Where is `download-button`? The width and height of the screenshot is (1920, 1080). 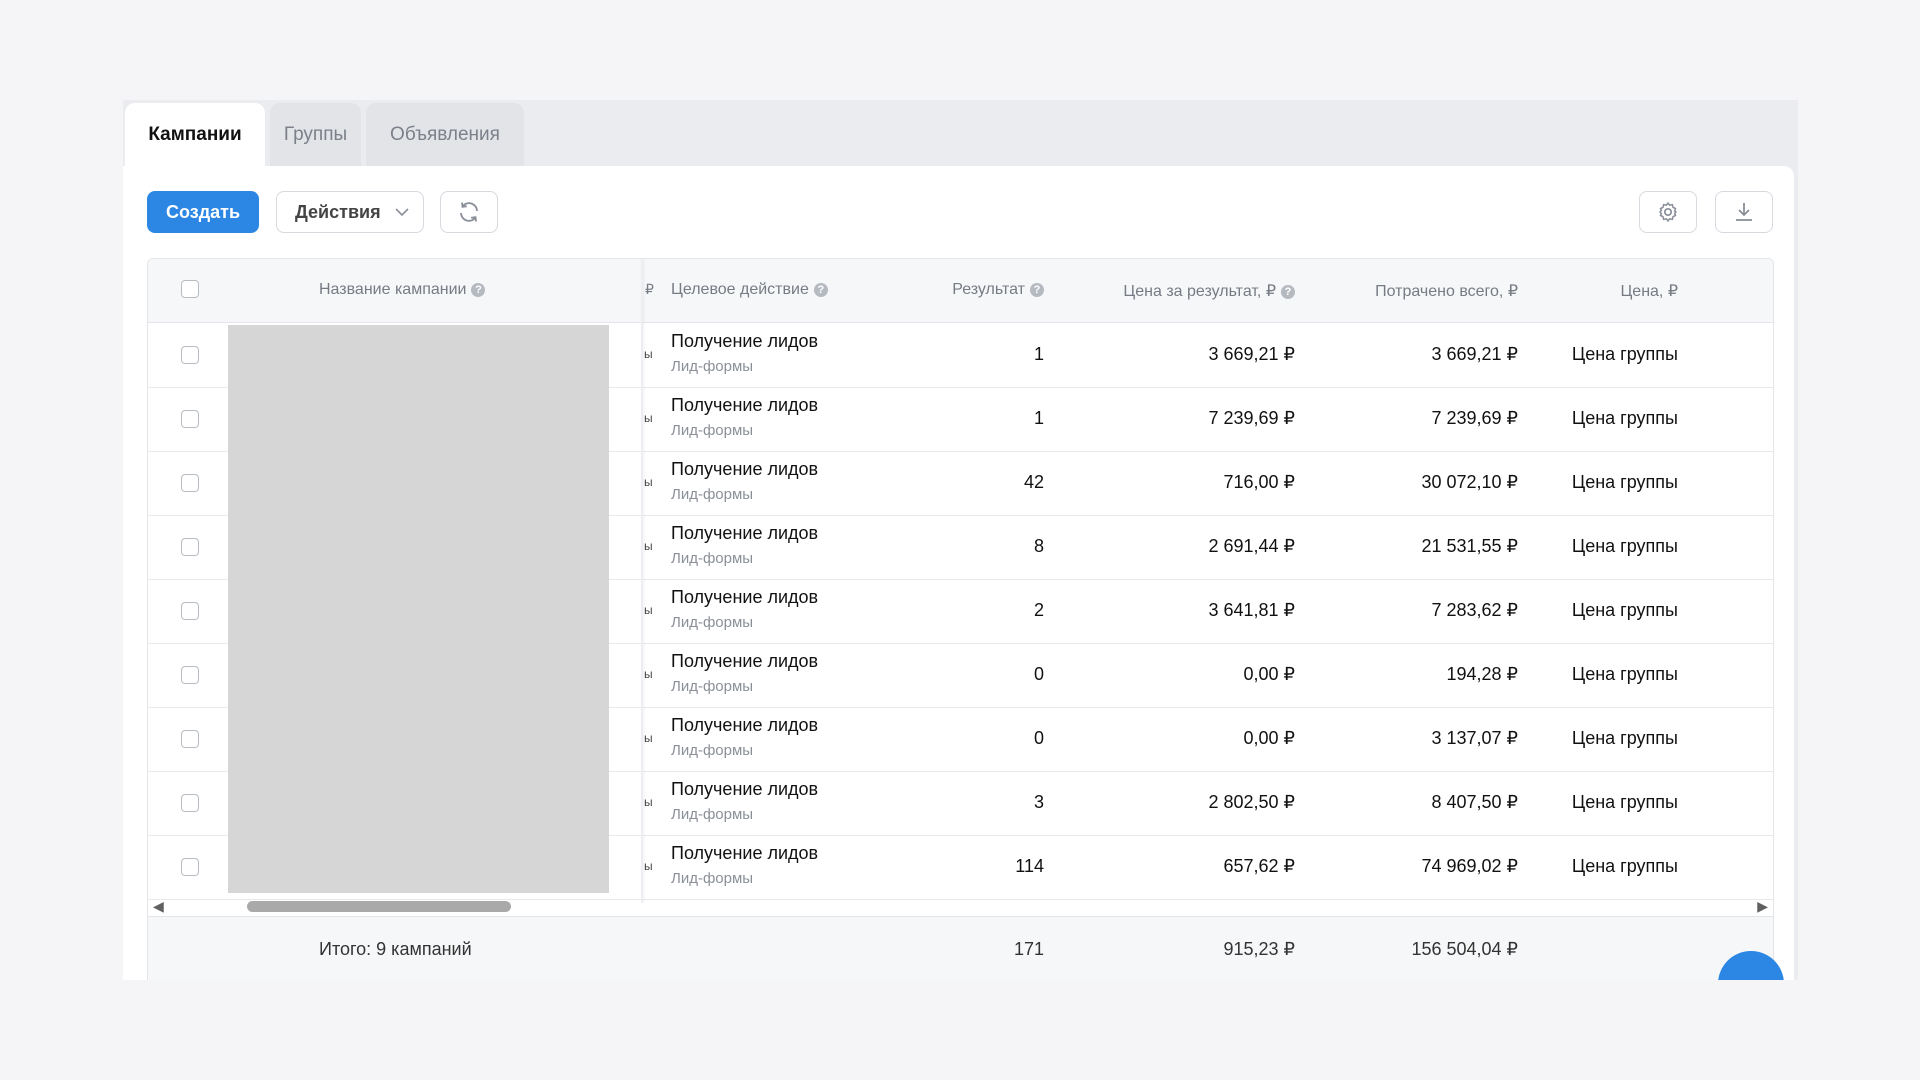 download-button is located at coordinates (1744, 212).